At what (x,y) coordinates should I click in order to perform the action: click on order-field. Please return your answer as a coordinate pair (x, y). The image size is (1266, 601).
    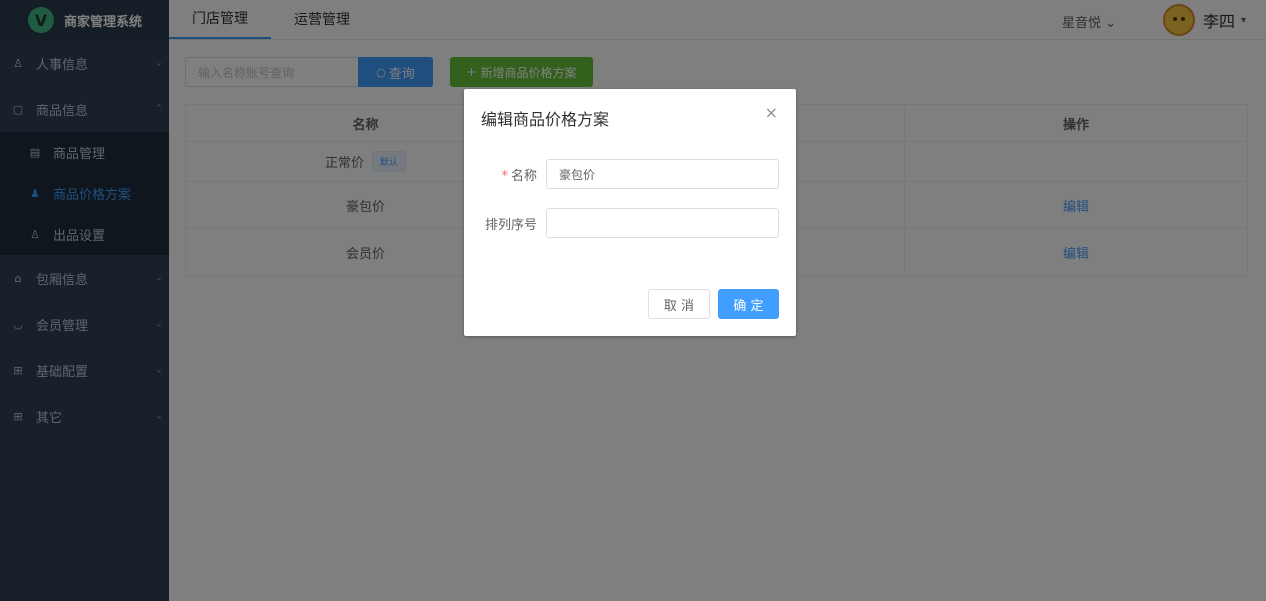
    Looking at the image, I should click on (662, 223).